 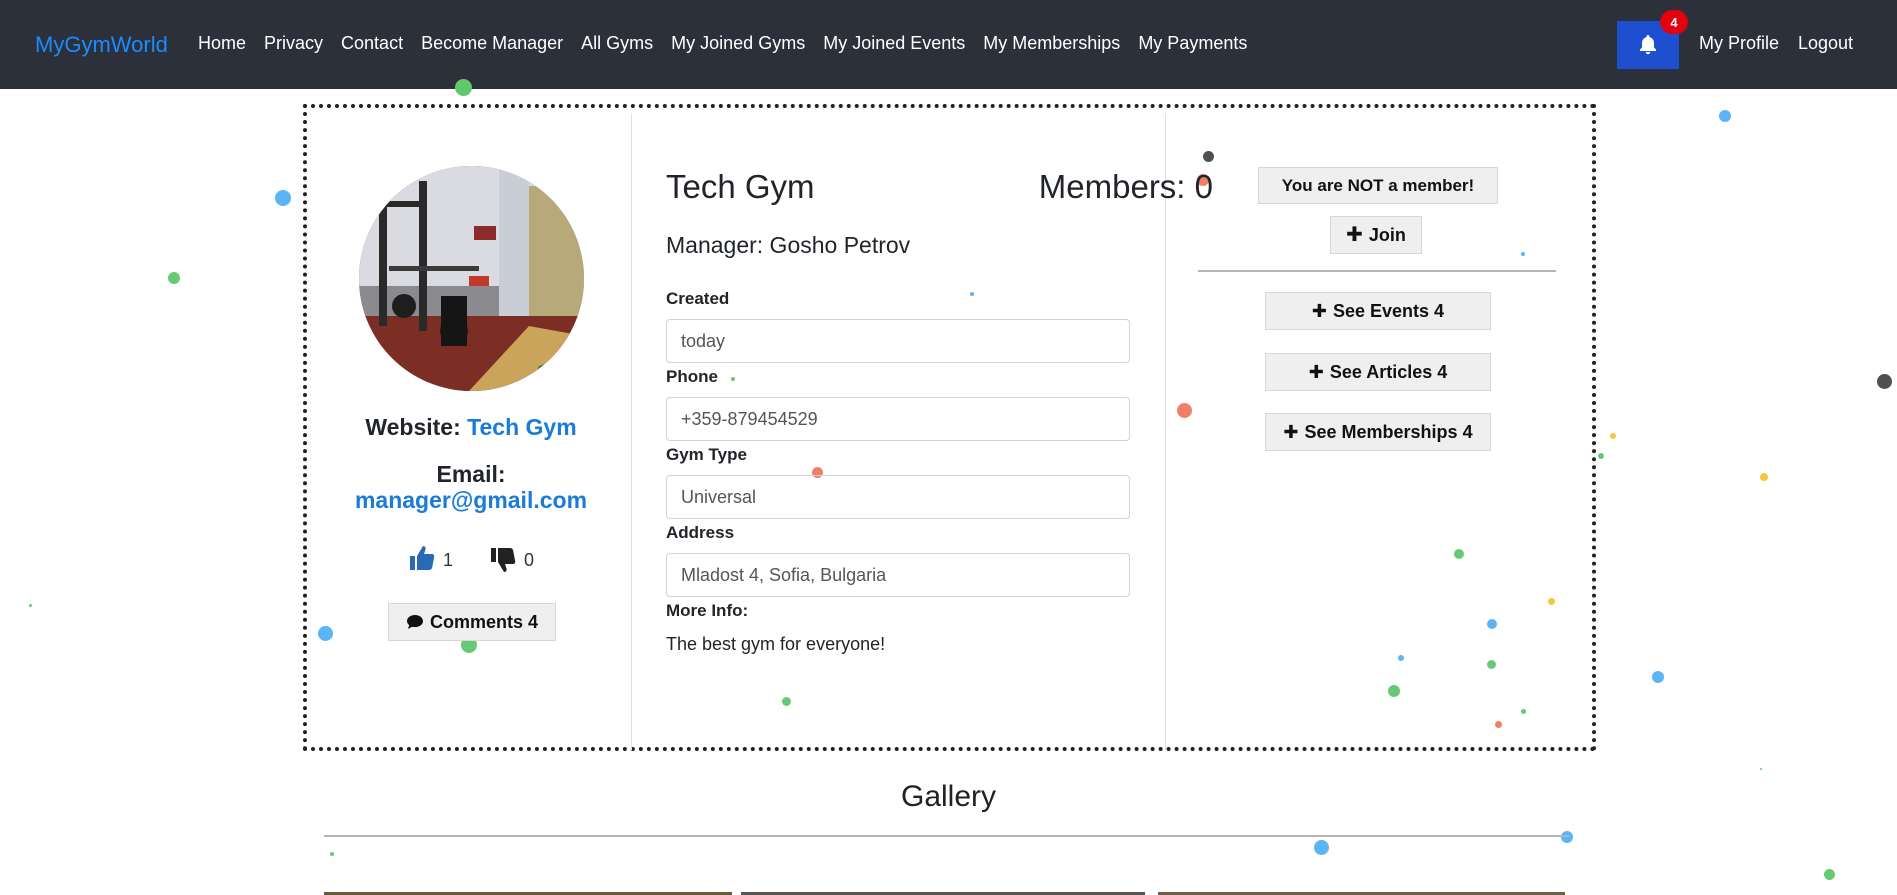 What do you see at coordinates (706, 454) in the screenshot?
I see `gym-type-label: Gym Type` at bounding box center [706, 454].